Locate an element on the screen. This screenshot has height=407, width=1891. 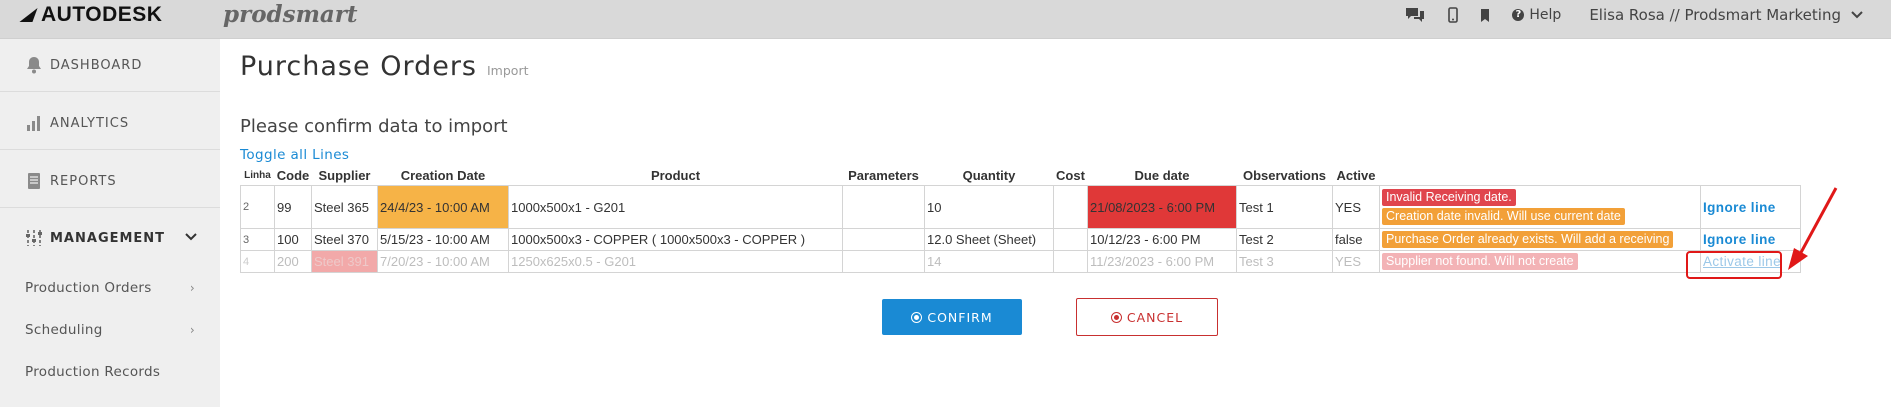
sidebar-item-reports: REPORTS is located at coordinates (70, 181).